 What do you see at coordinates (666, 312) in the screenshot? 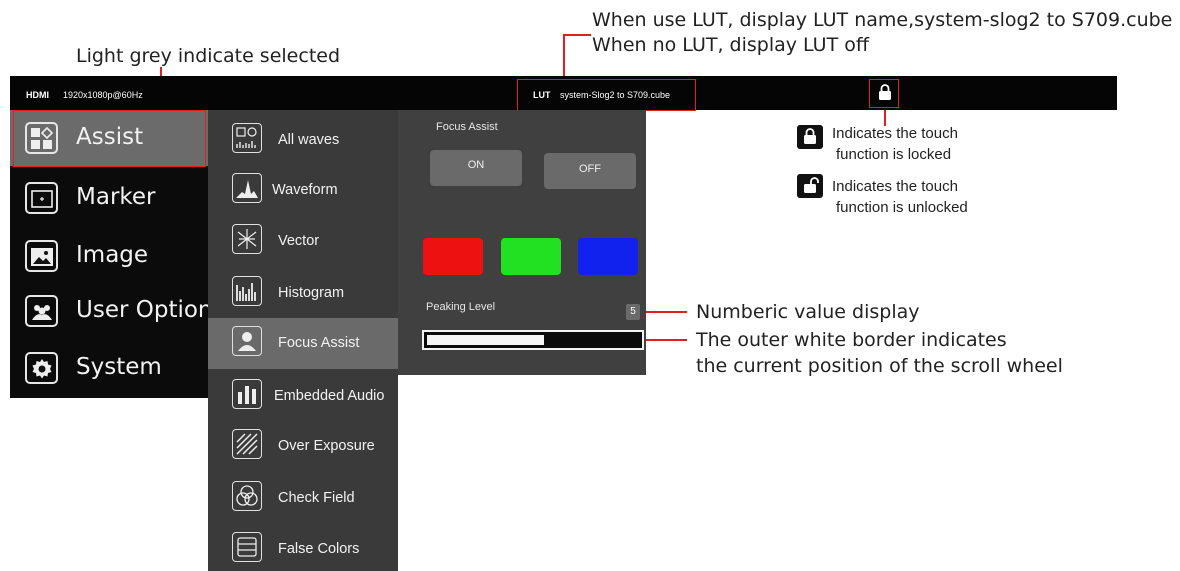
I see `value-callout` at bounding box center [666, 312].